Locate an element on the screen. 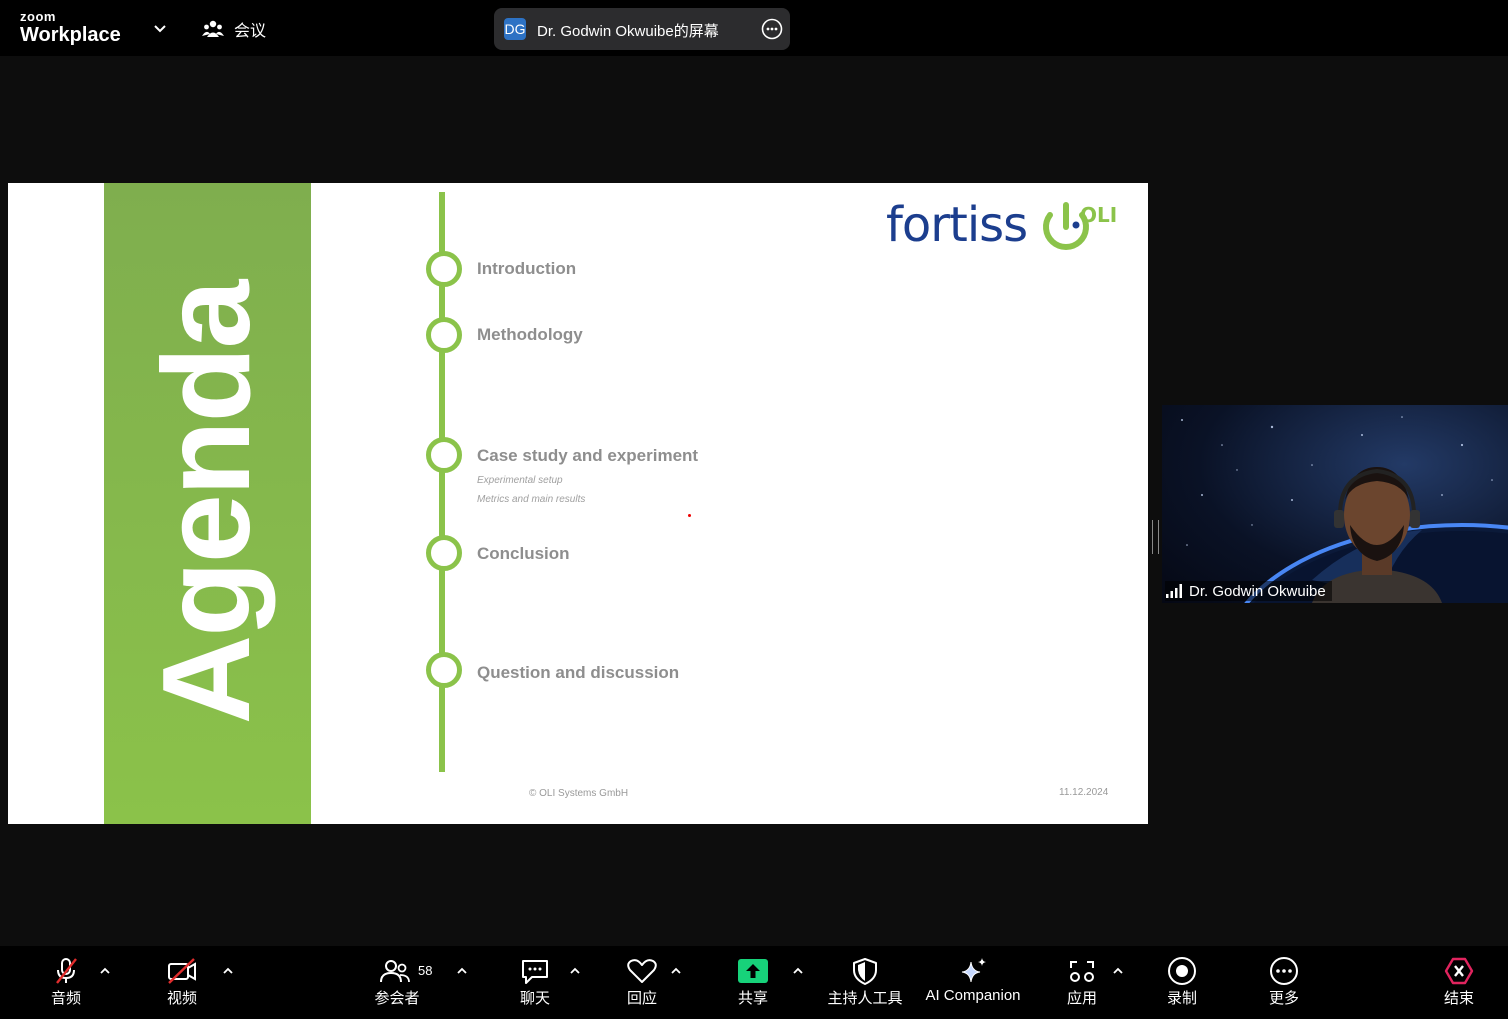 The height and width of the screenshot is (1019, 1508). apps-icon is located at coordinates (1082, 971).